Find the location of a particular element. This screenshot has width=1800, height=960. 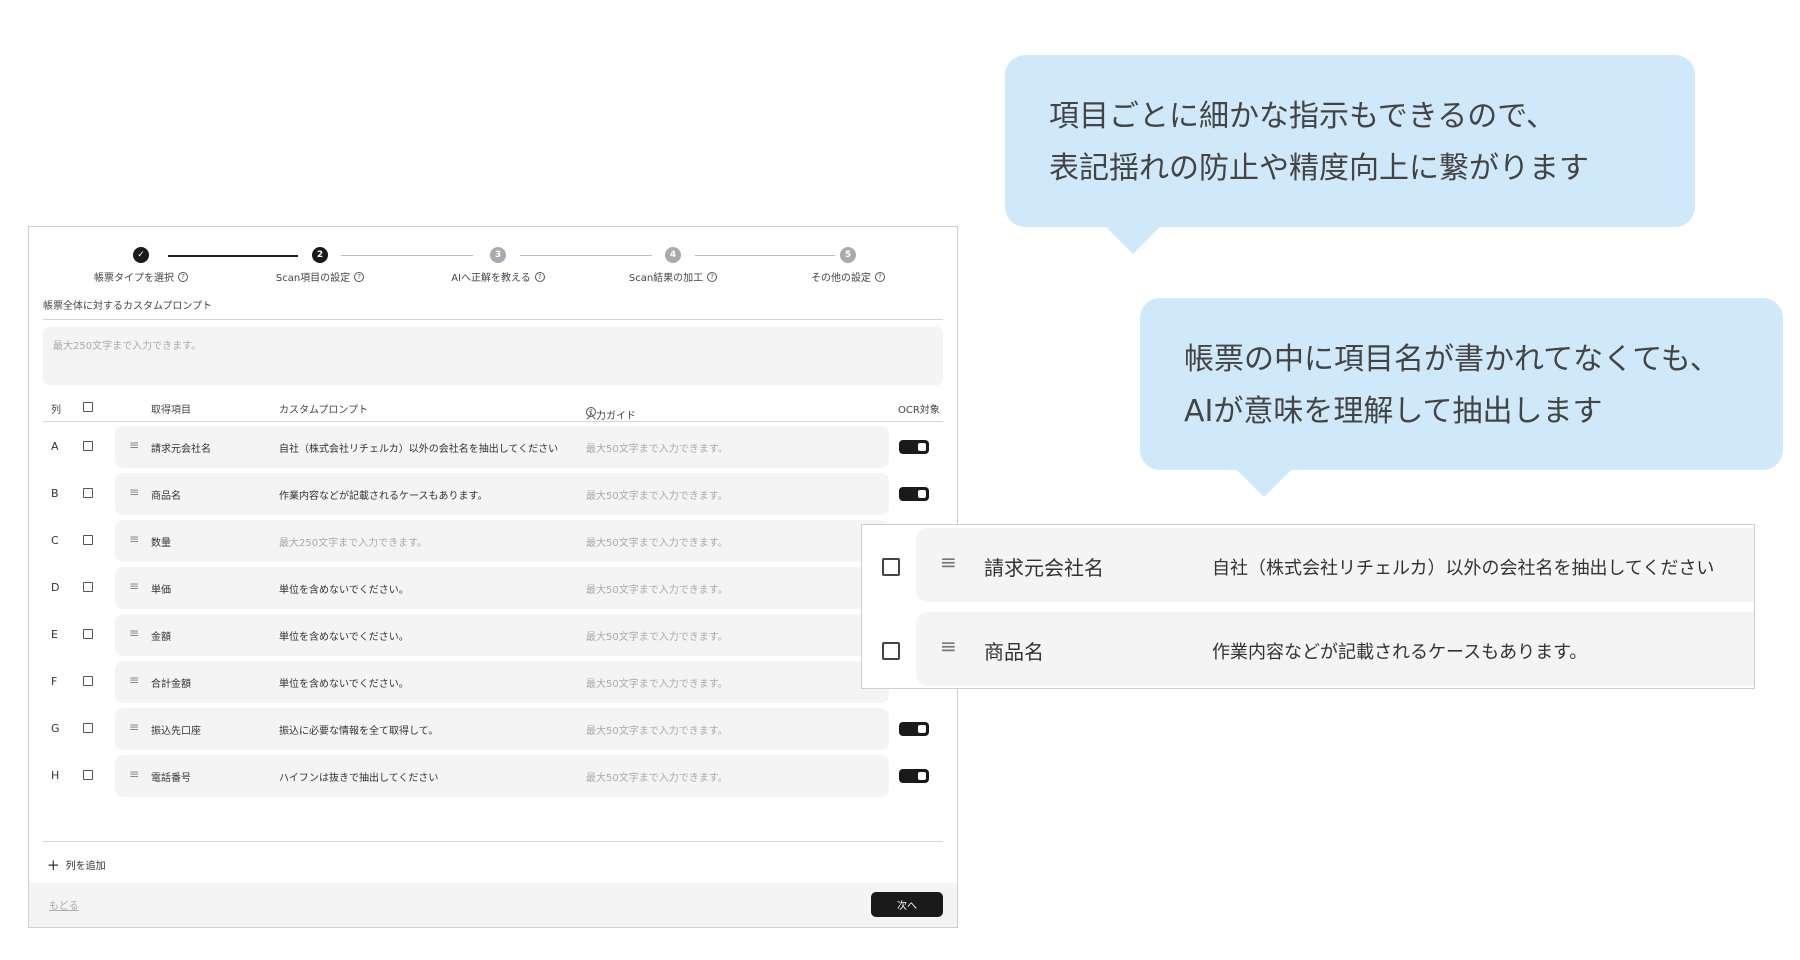

back-link: もどる is located at coordinates (64, 904).